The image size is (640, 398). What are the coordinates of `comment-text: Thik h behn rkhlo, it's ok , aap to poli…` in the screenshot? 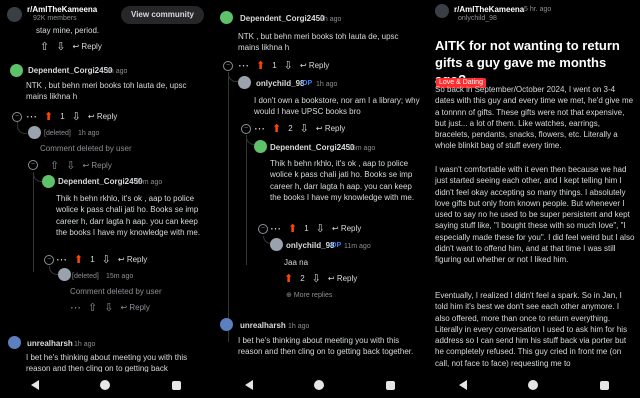 It's located at (128, 215).